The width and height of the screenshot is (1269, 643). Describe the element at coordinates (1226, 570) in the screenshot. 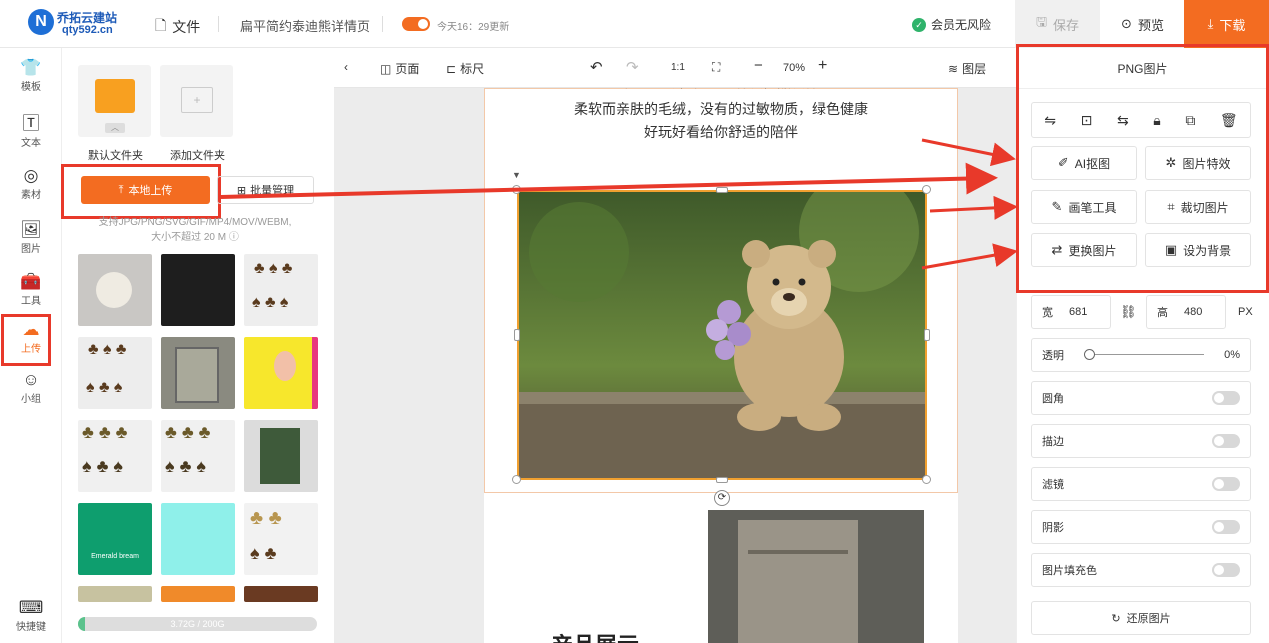

I see `fill-color-switch` at that location.